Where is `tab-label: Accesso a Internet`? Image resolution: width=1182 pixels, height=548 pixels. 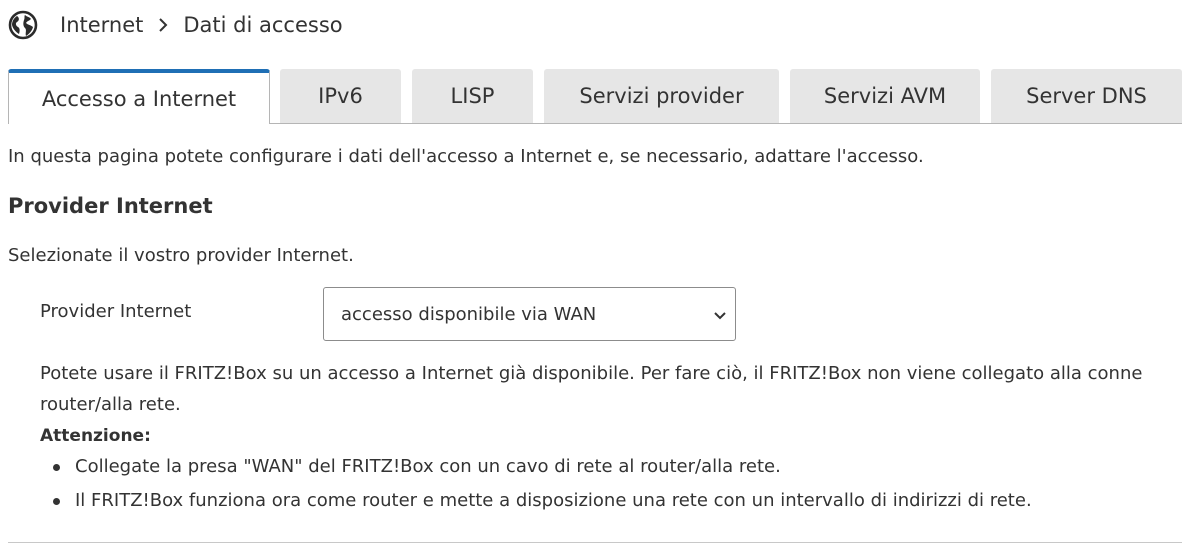
tab-label: Accesso a Internet is located at coordinates (139, 98).